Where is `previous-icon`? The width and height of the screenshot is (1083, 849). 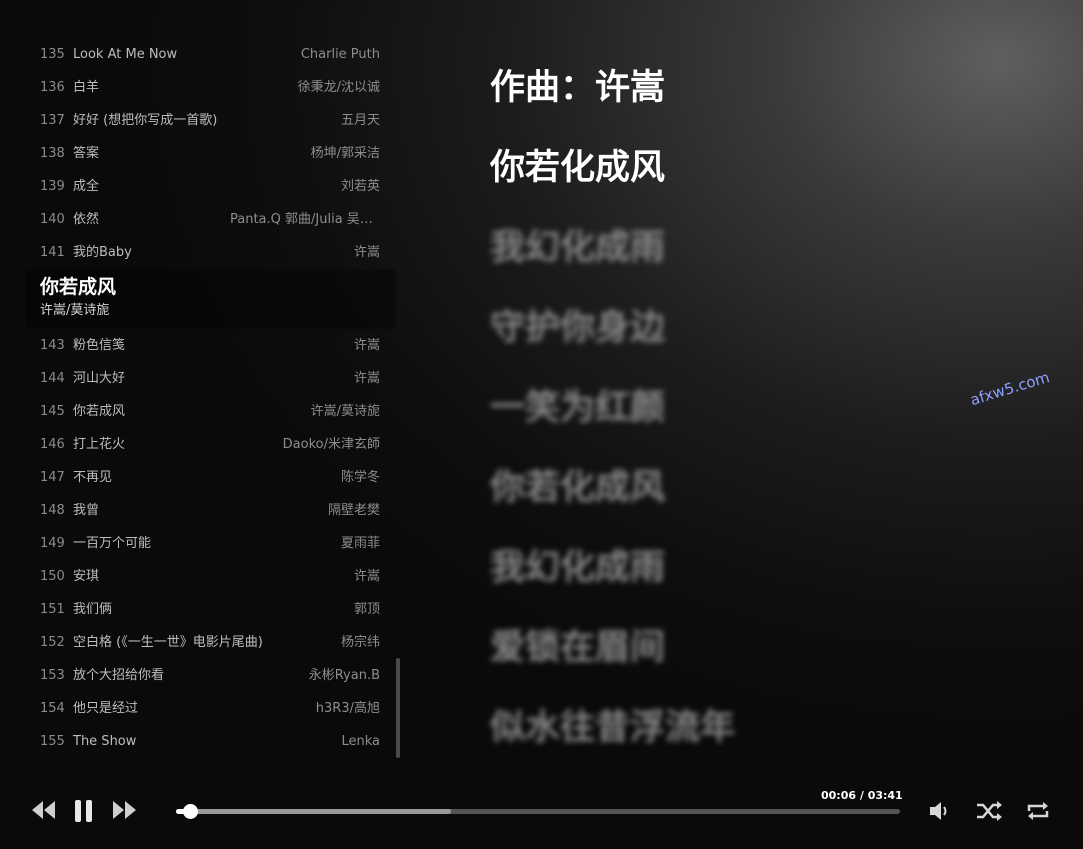
previous-icon is located at coordinates (43, 812).